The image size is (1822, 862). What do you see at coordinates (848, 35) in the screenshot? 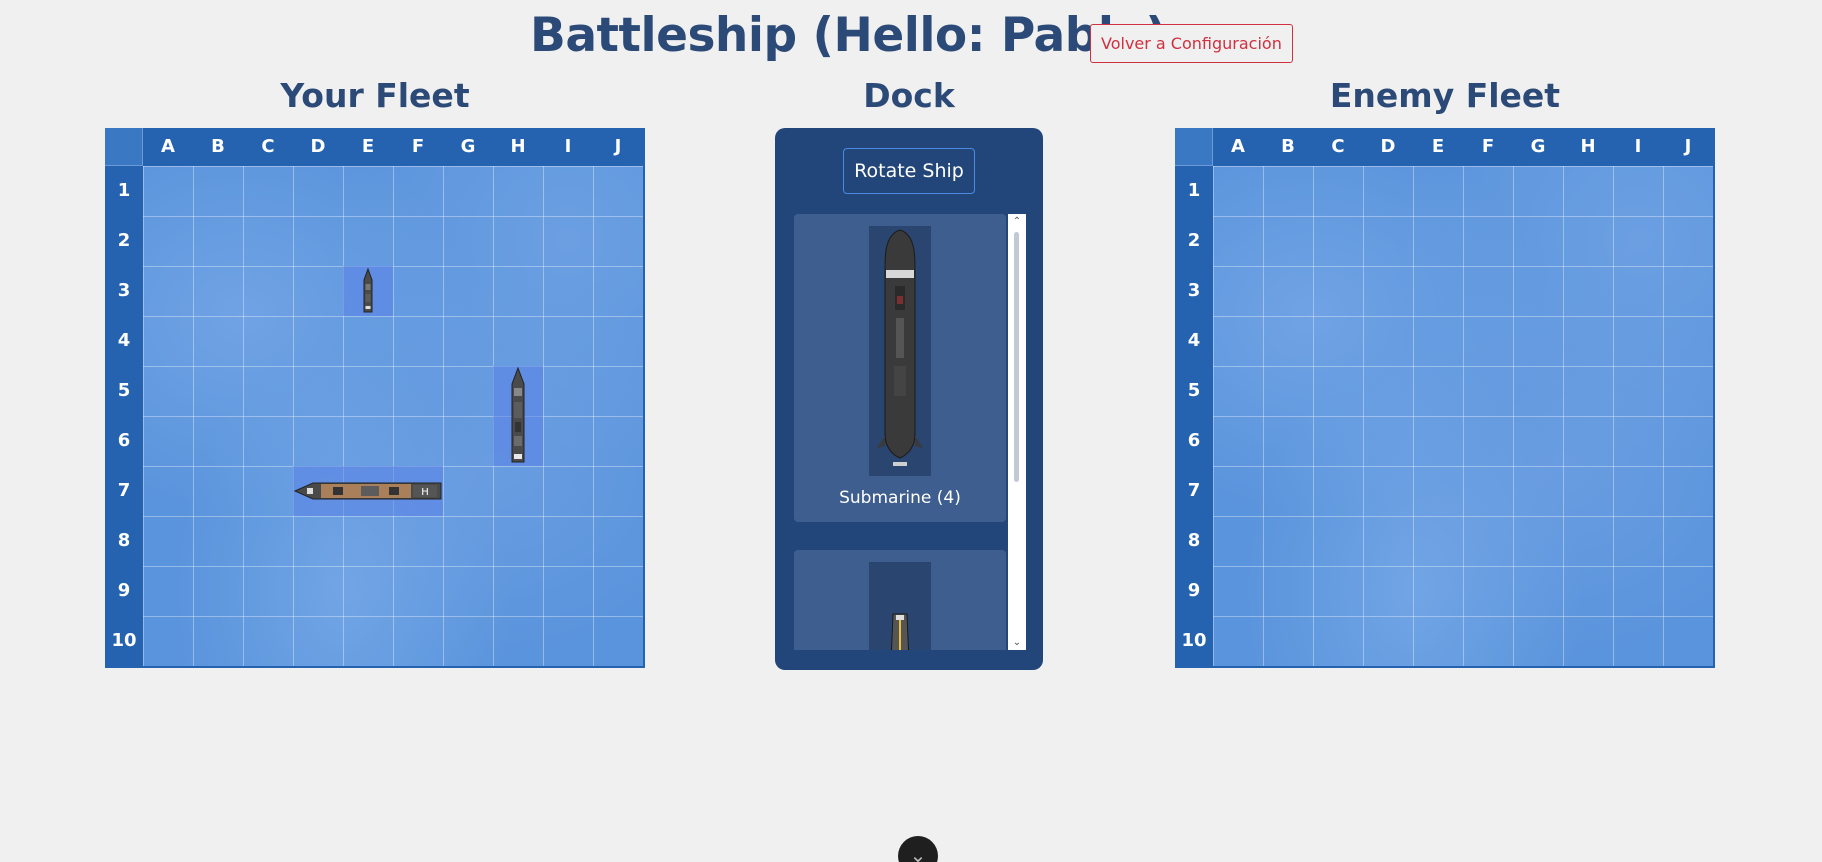
I see `page-title: Battleship (Hello: Pablo)` at bounding box center [848, 35].